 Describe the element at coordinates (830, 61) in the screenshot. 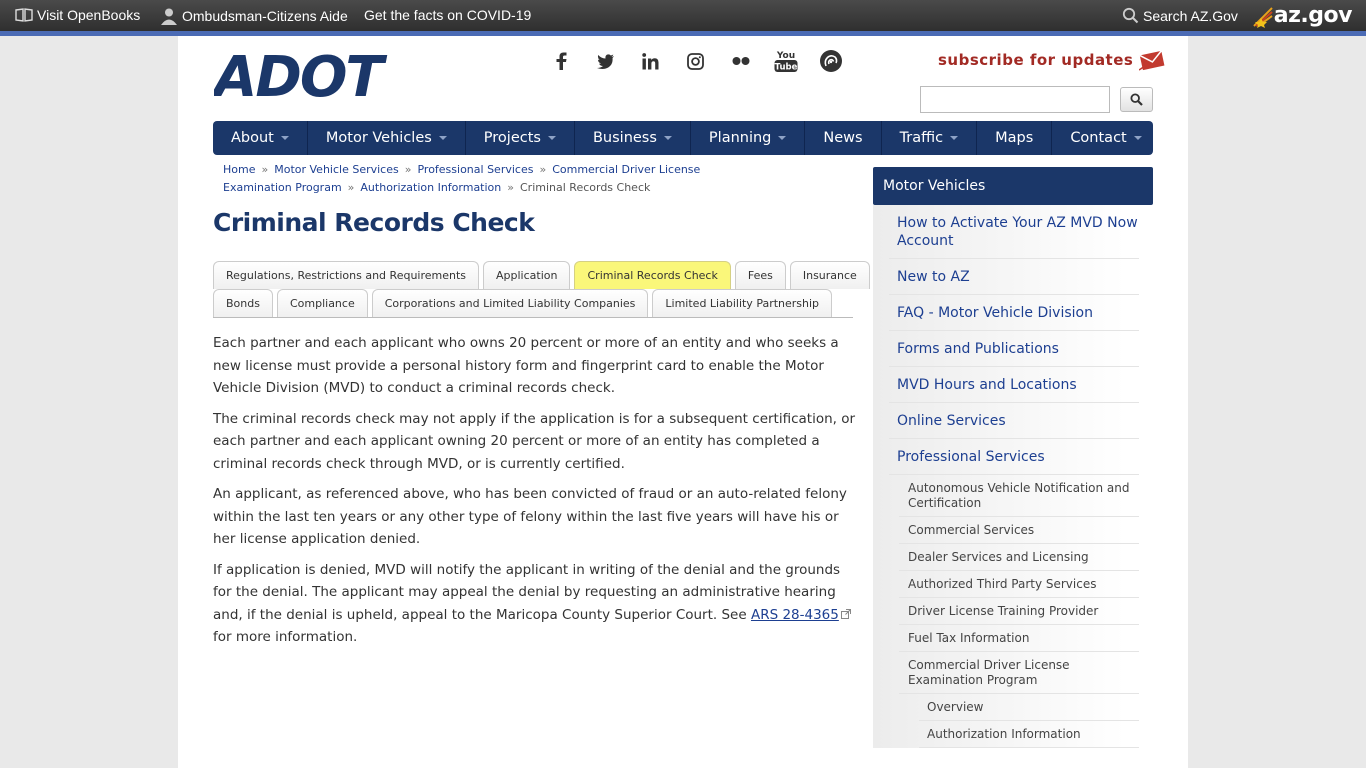

I see `podcast-icon` at that location.